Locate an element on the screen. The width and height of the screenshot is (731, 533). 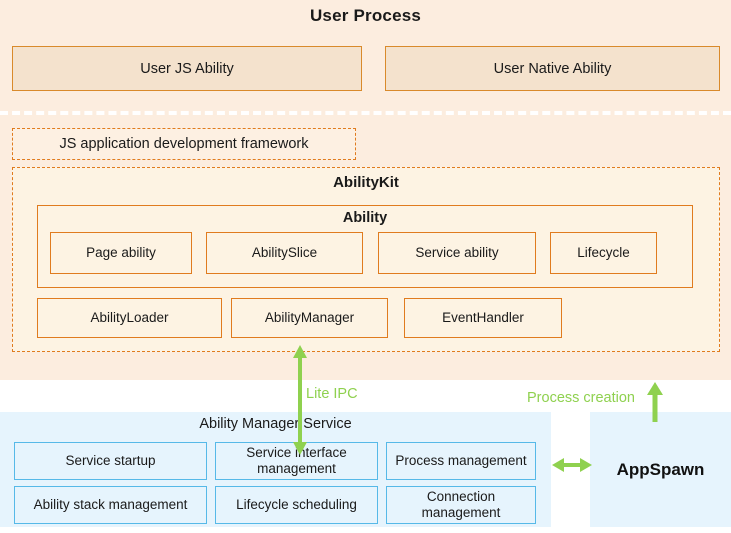
page-ability-box: Page ability is located at coordinates (121, 253).